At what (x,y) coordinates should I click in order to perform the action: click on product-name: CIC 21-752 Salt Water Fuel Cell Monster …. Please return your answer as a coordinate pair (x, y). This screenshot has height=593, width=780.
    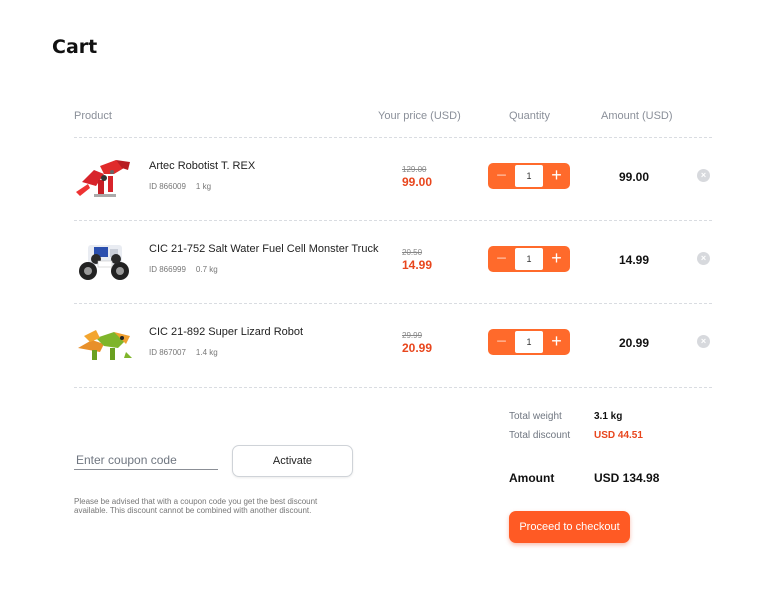
    Looking at the image, I should click on (263, 249).